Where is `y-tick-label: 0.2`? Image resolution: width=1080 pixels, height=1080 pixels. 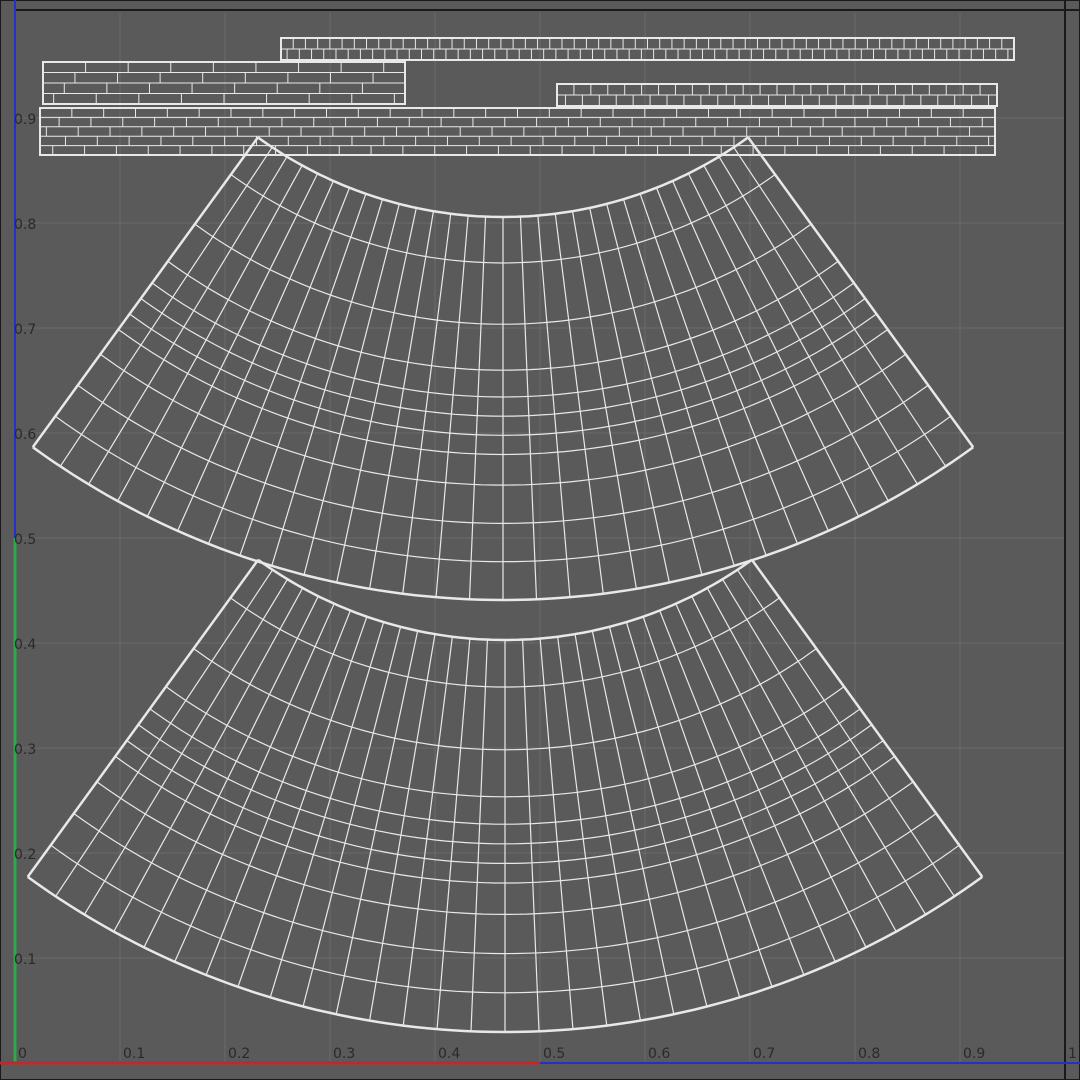 y-tick-label: 0.2 is located at coordinates (25, 855).